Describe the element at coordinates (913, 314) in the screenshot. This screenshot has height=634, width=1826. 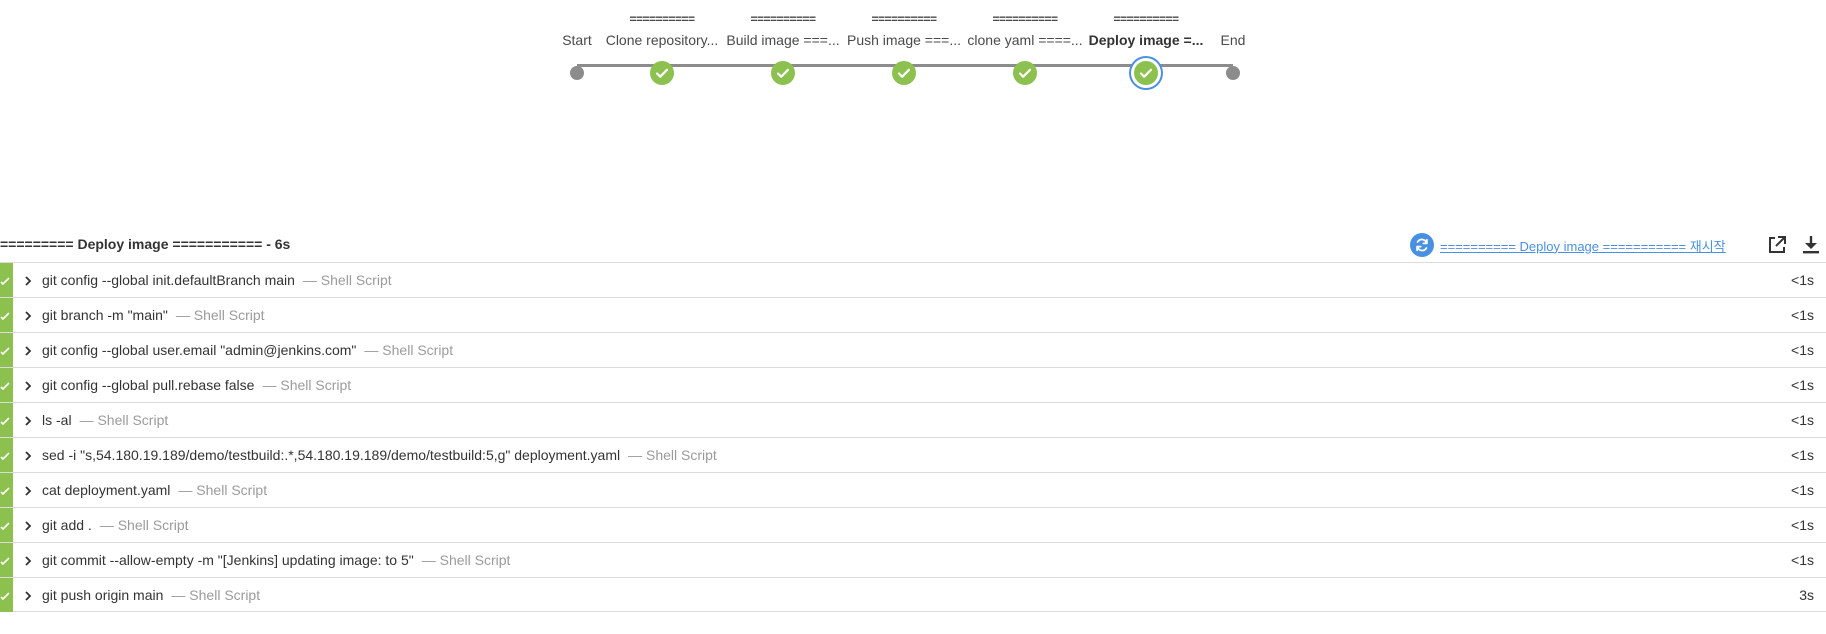
I see `step-row: git branch -m "main" — Shell Script <1s` at that location.